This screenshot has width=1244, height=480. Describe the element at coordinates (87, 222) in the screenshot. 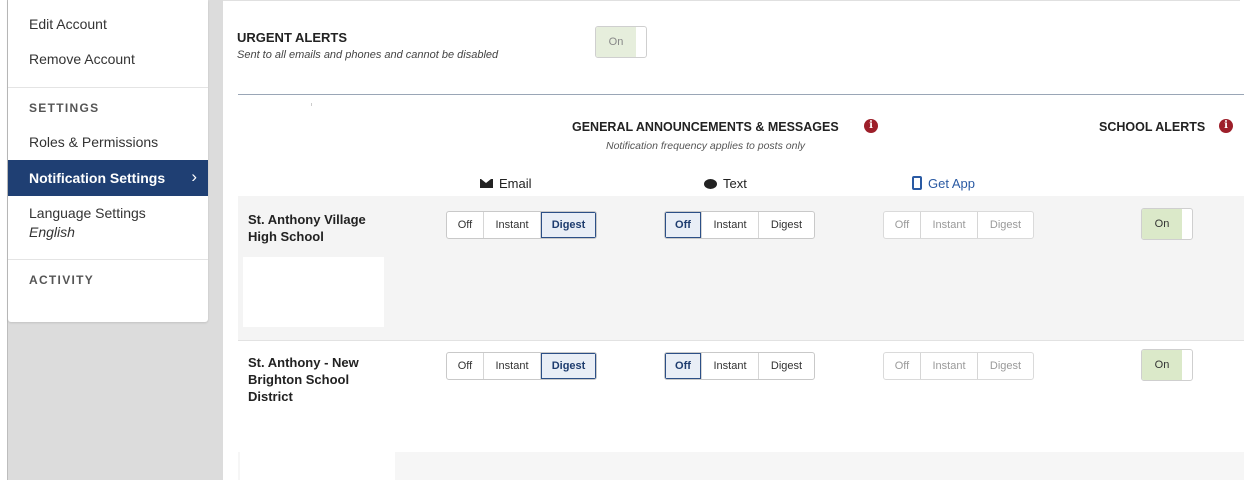

I see `sidebar-item-language-settings: Language Settings English` at that location.